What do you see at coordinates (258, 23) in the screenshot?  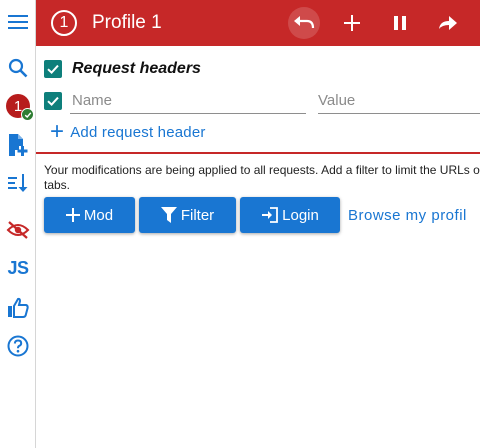 I see `profile-header: 1 Profile 1` at bounding box center [258, 23].